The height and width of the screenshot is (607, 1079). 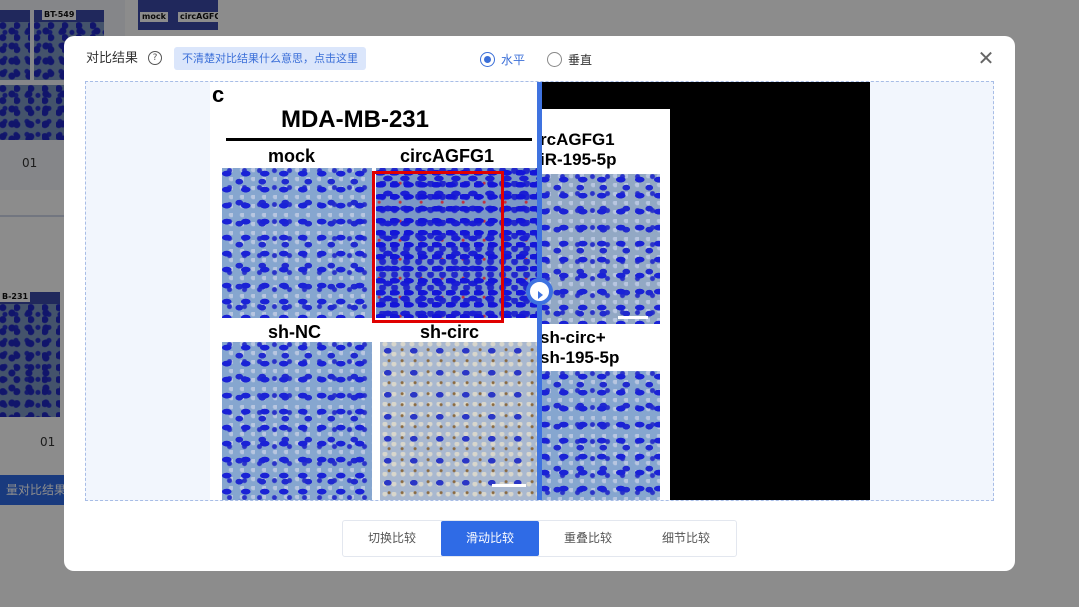 I want to click on slider-handle, so click(x=539, y=291).